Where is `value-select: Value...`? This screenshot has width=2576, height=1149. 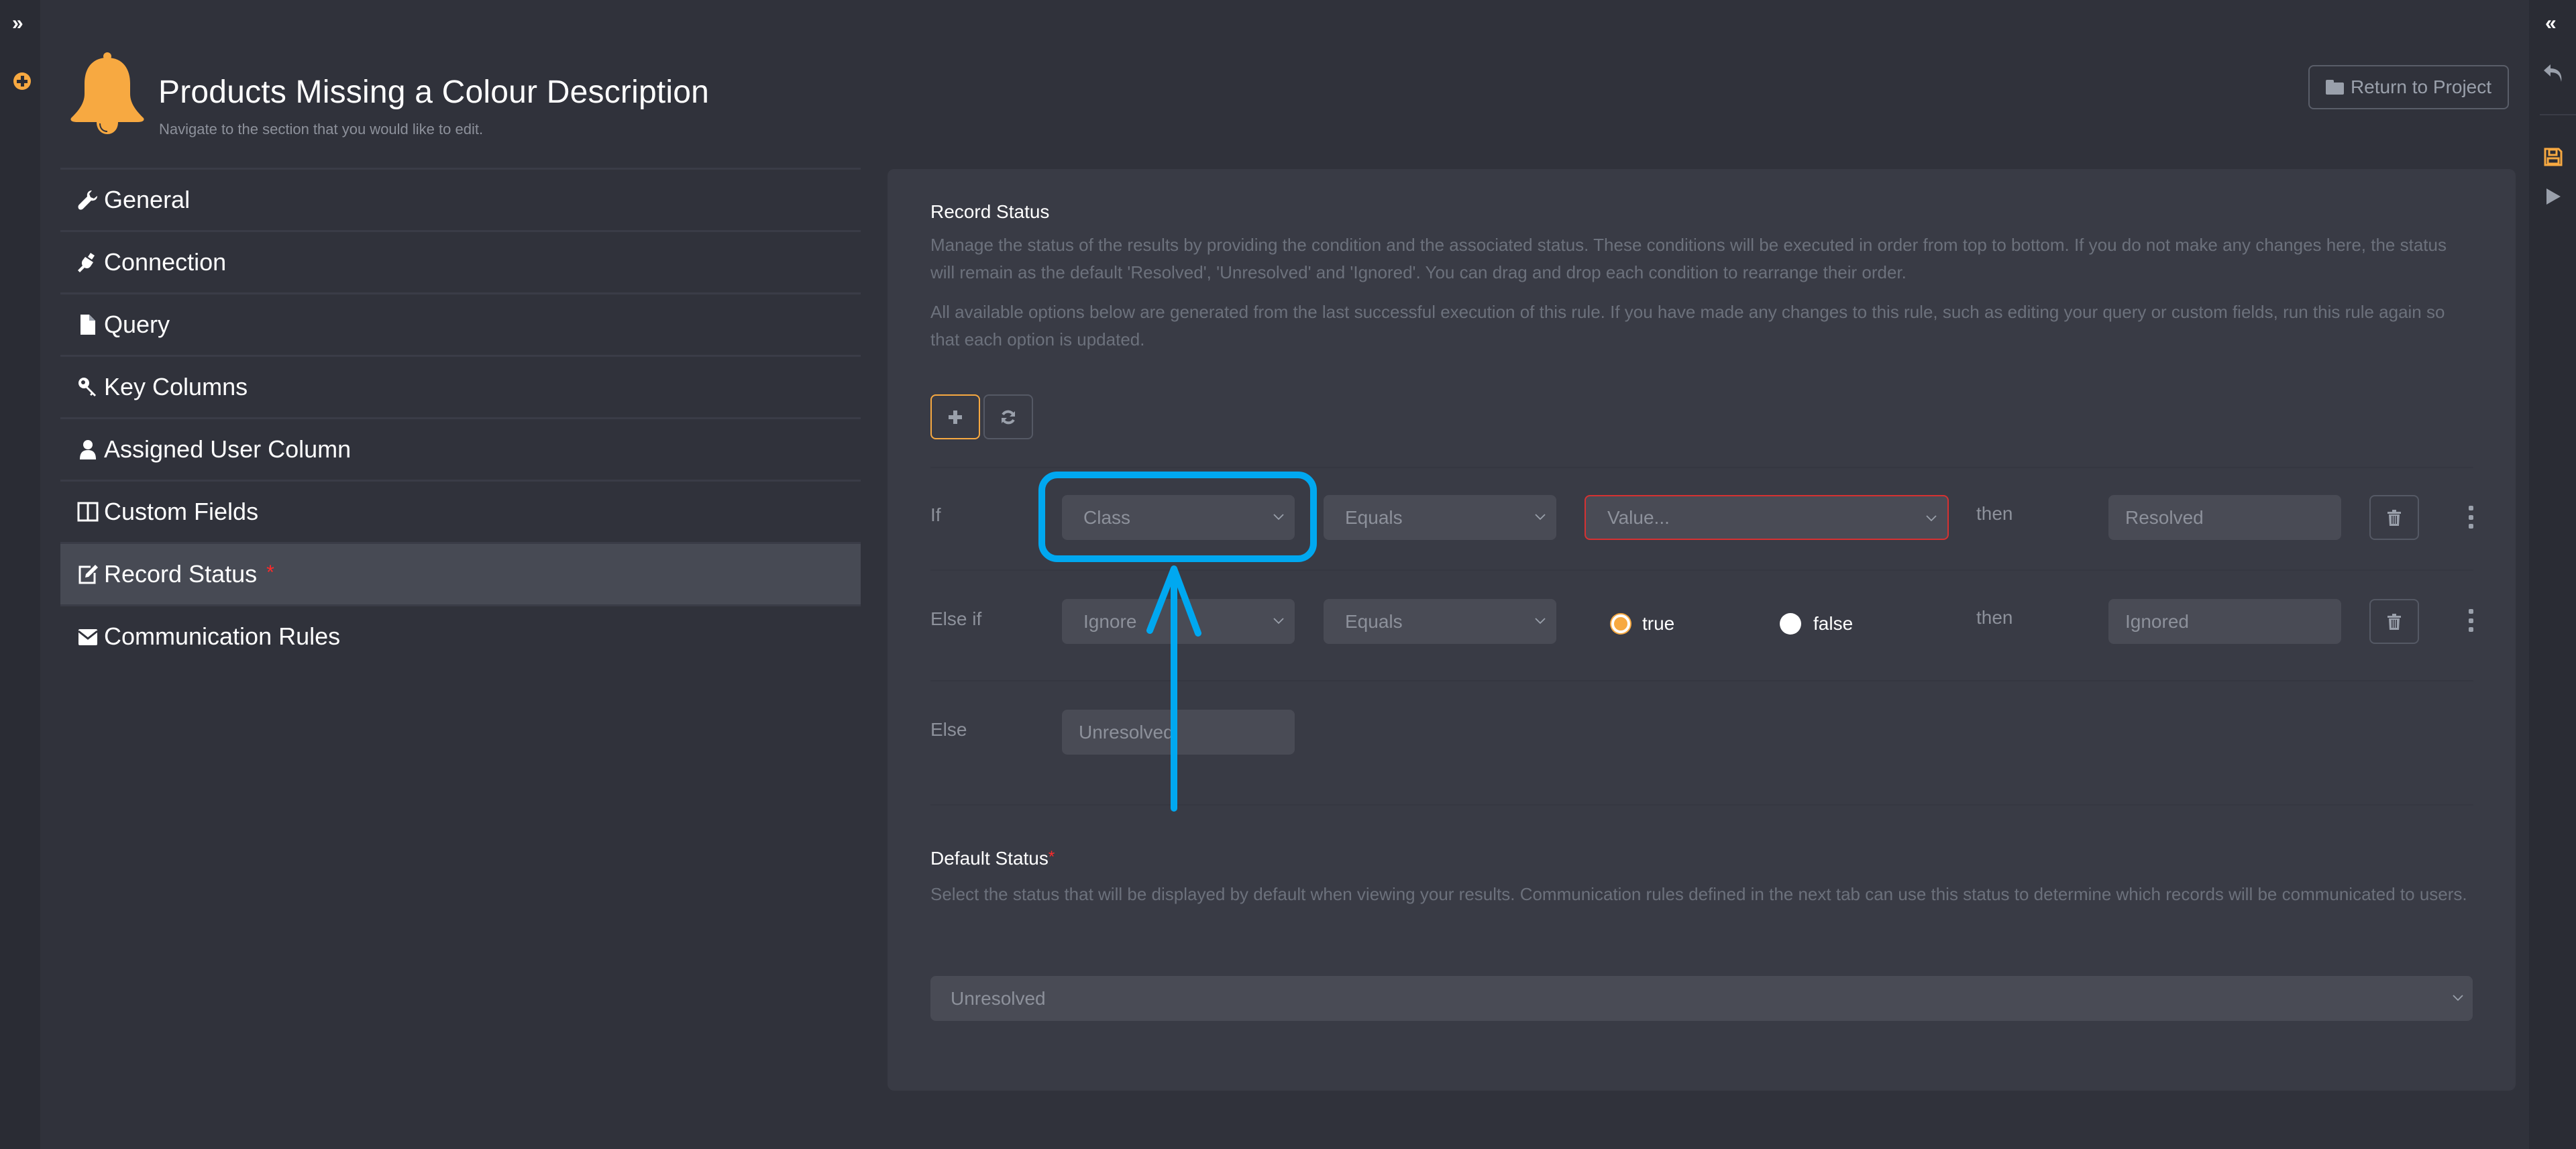 value-select: Value... is located at coordinates (1767, 517).